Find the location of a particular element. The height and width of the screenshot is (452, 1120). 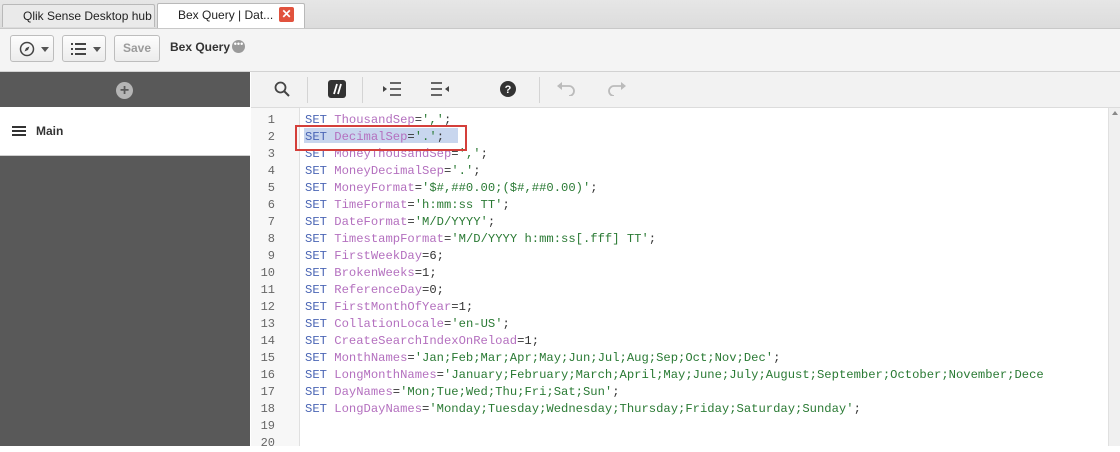

code-punctuation: =1; is located at coordinates (425, 273).